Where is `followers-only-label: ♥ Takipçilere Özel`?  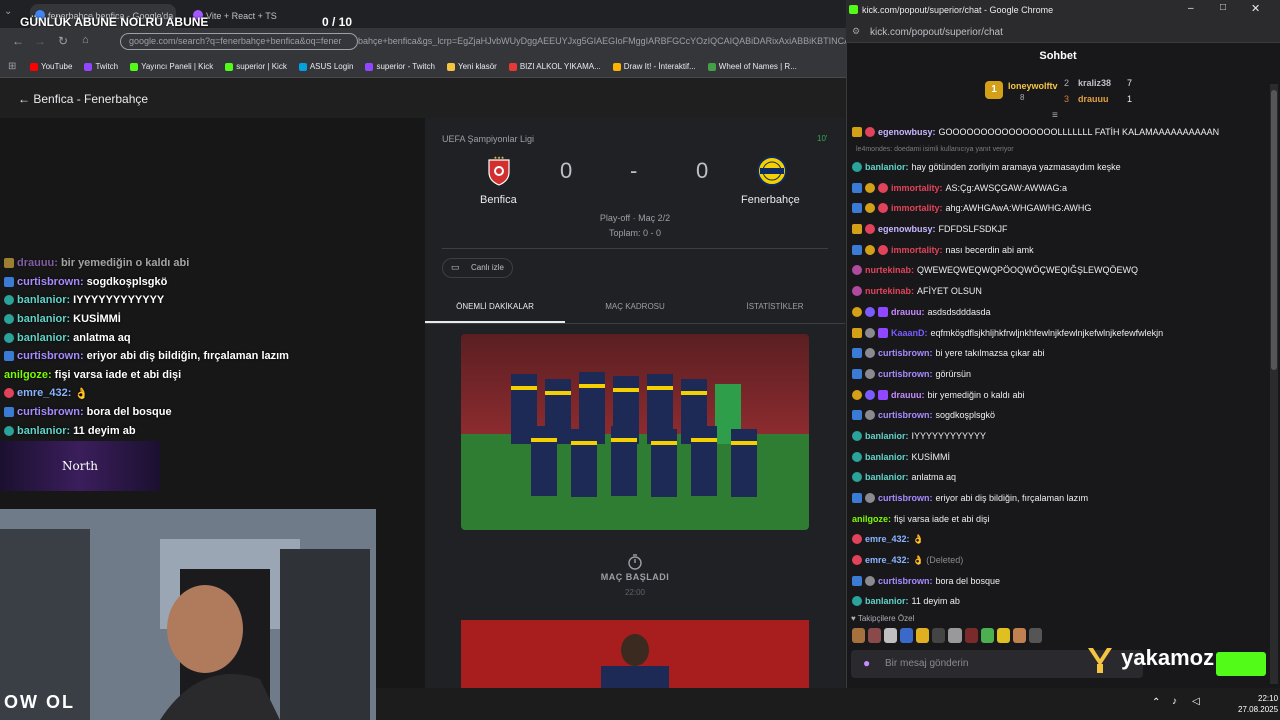
followers-only-label: ♥ Takipçilere Özel is located at coordinates (883, 618).